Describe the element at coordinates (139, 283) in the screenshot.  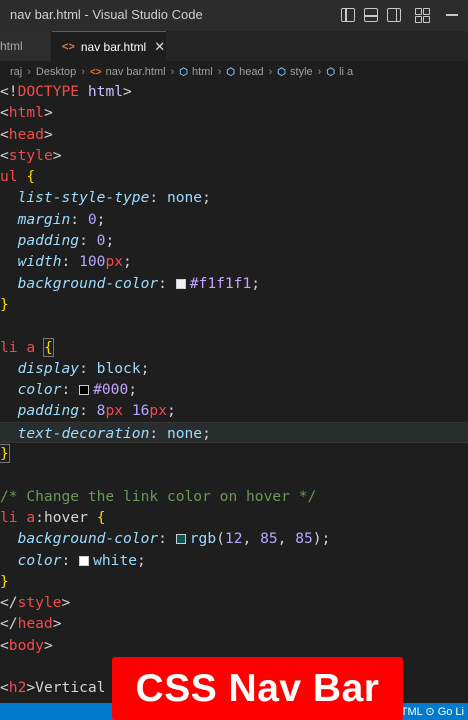
I see `code-line: background-color: #f1f1f1;` at that location.